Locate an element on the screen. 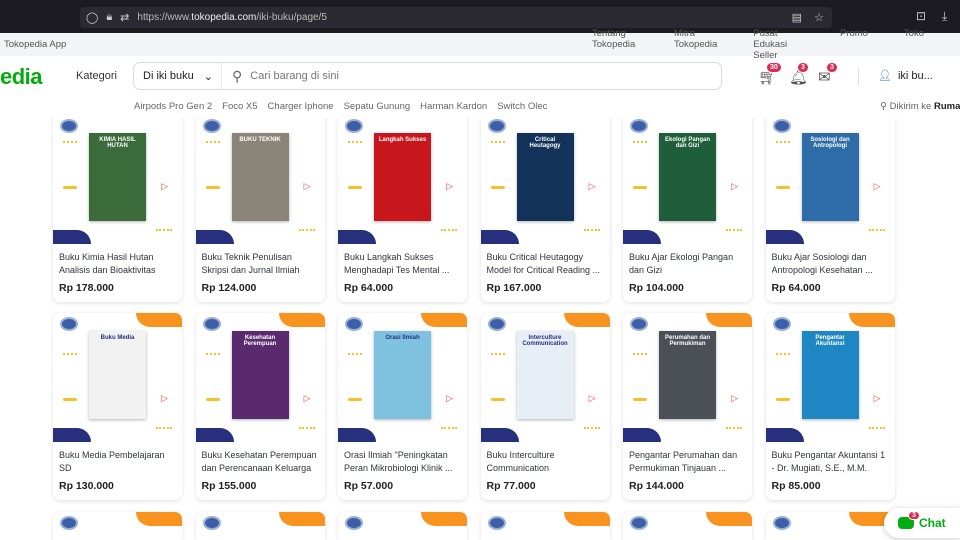 The width and height of the screenshot is (960, 540). tokopedia-logo: edia is located at coordinates (21, 77).